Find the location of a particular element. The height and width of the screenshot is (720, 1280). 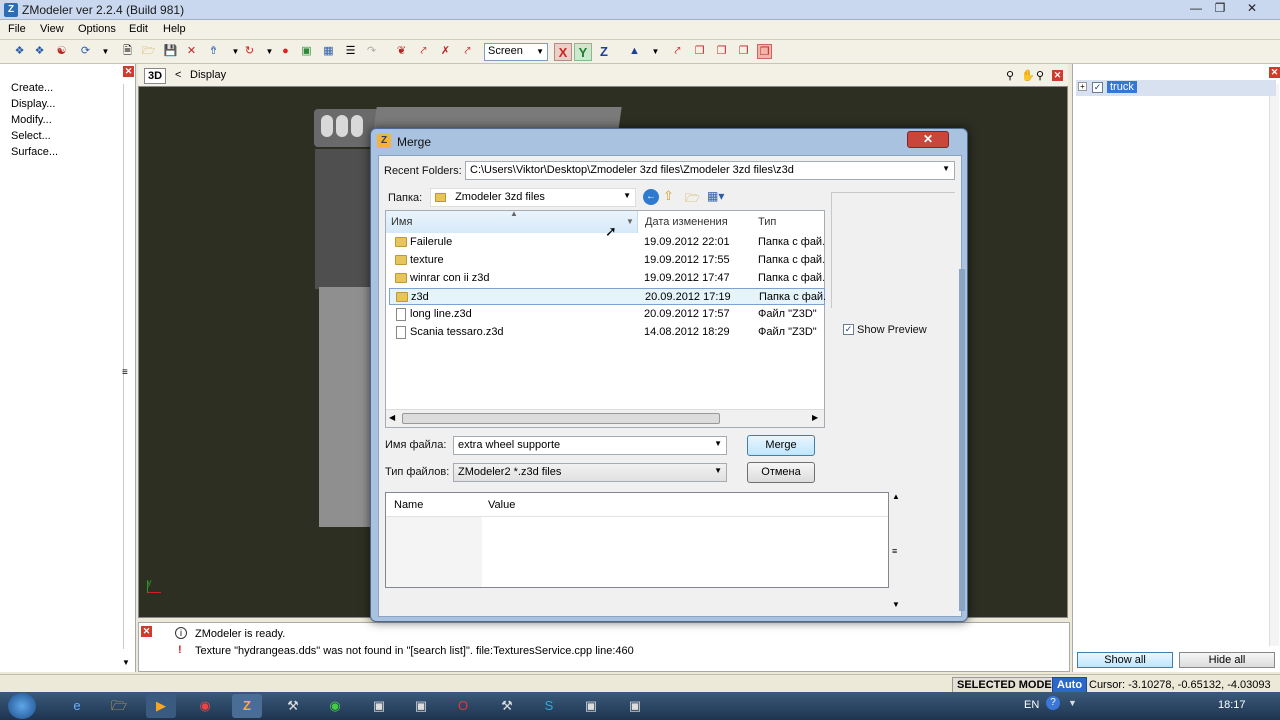

view-mode-select: Screen ▼ is located at coordinates (516, 52).